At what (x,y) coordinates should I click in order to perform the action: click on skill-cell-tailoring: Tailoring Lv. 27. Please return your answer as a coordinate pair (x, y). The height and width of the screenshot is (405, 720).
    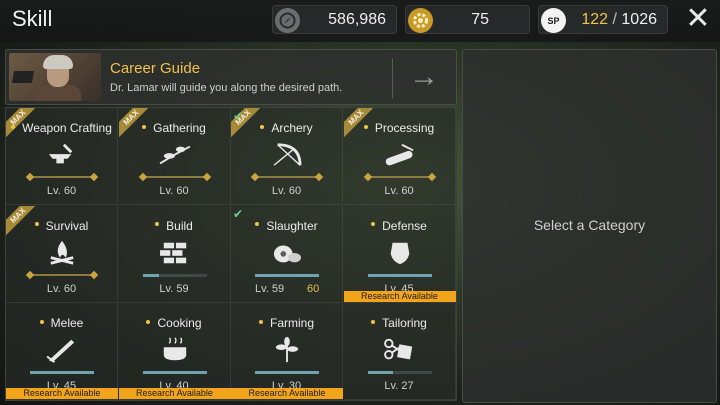
    Looking at the image, I should click on (399, 351).